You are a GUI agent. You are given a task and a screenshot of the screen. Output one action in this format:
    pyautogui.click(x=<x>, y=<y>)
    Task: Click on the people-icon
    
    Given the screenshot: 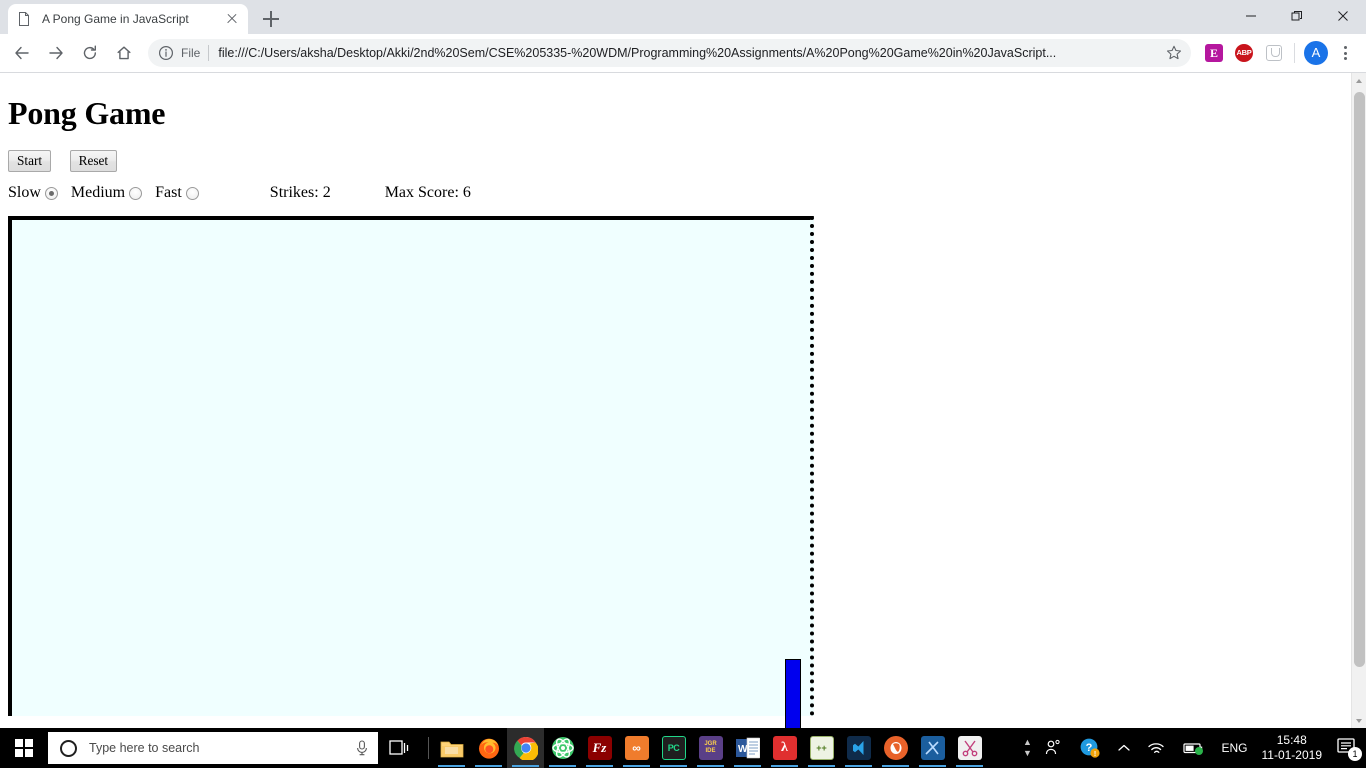 What is the action you would take?
    pyautogui.click(x=1053, y=748)
    